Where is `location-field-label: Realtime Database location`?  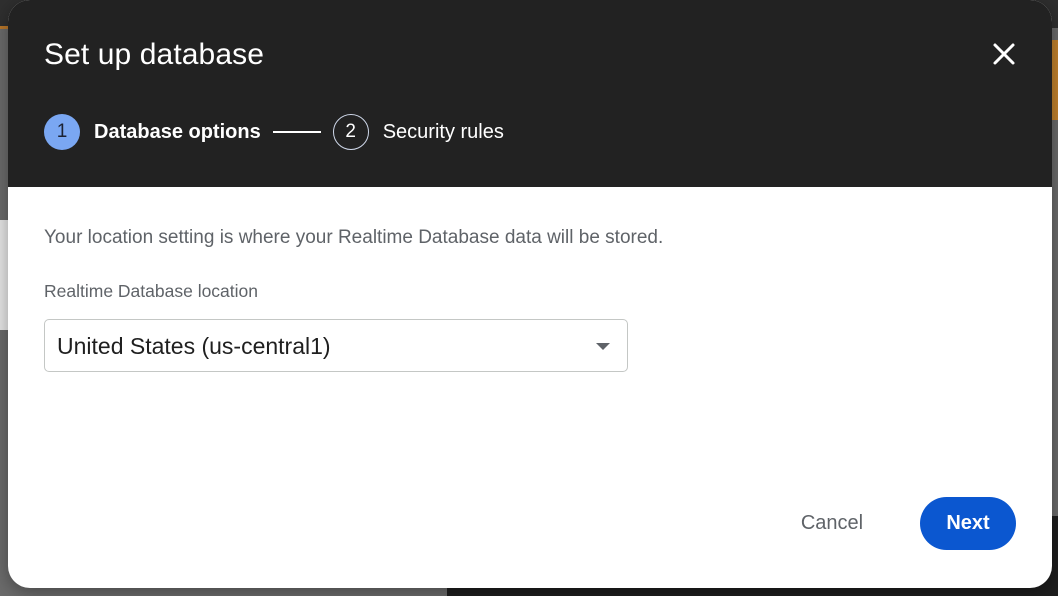
location-field-label: Realtime Database location is located at coordinates (151, 291).